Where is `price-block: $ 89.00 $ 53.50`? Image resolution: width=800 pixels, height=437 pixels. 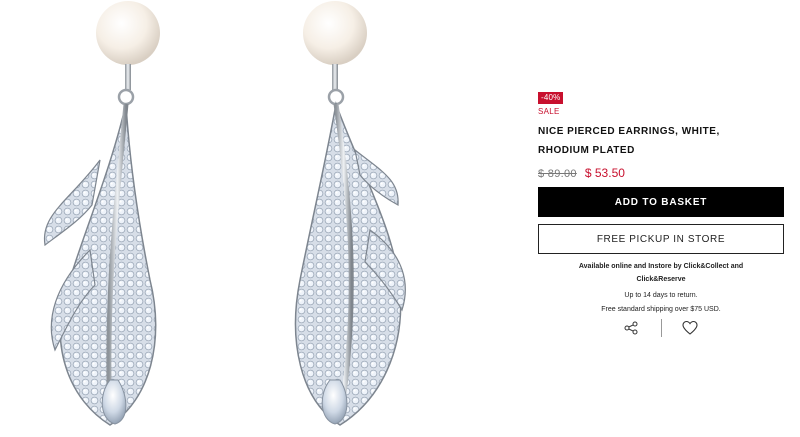 price-block: $ 89.00 $ 53.50 is located at coordinates (581, 173).